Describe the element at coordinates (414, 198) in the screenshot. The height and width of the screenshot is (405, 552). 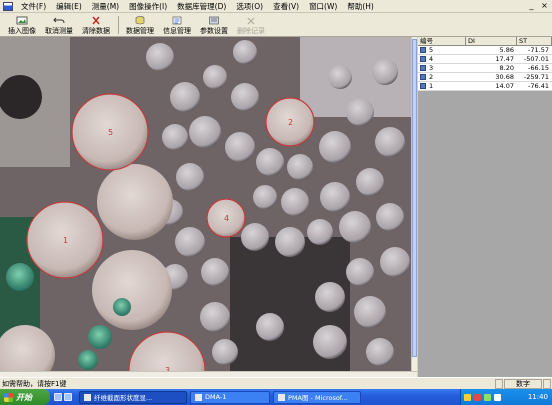
I see `scrollbar-thumb` at that location.